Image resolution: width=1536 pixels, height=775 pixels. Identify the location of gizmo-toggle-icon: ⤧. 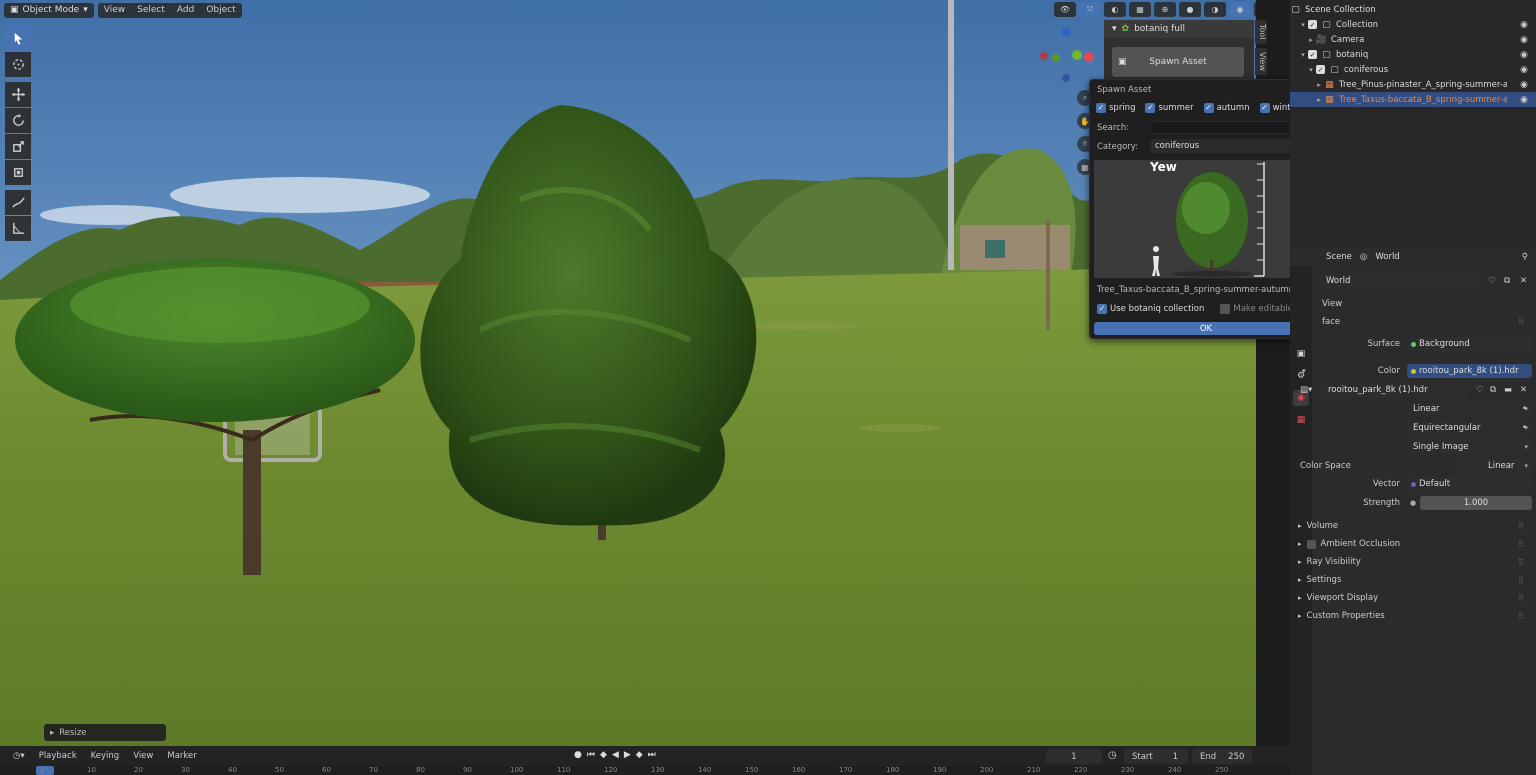
(1090, 9).